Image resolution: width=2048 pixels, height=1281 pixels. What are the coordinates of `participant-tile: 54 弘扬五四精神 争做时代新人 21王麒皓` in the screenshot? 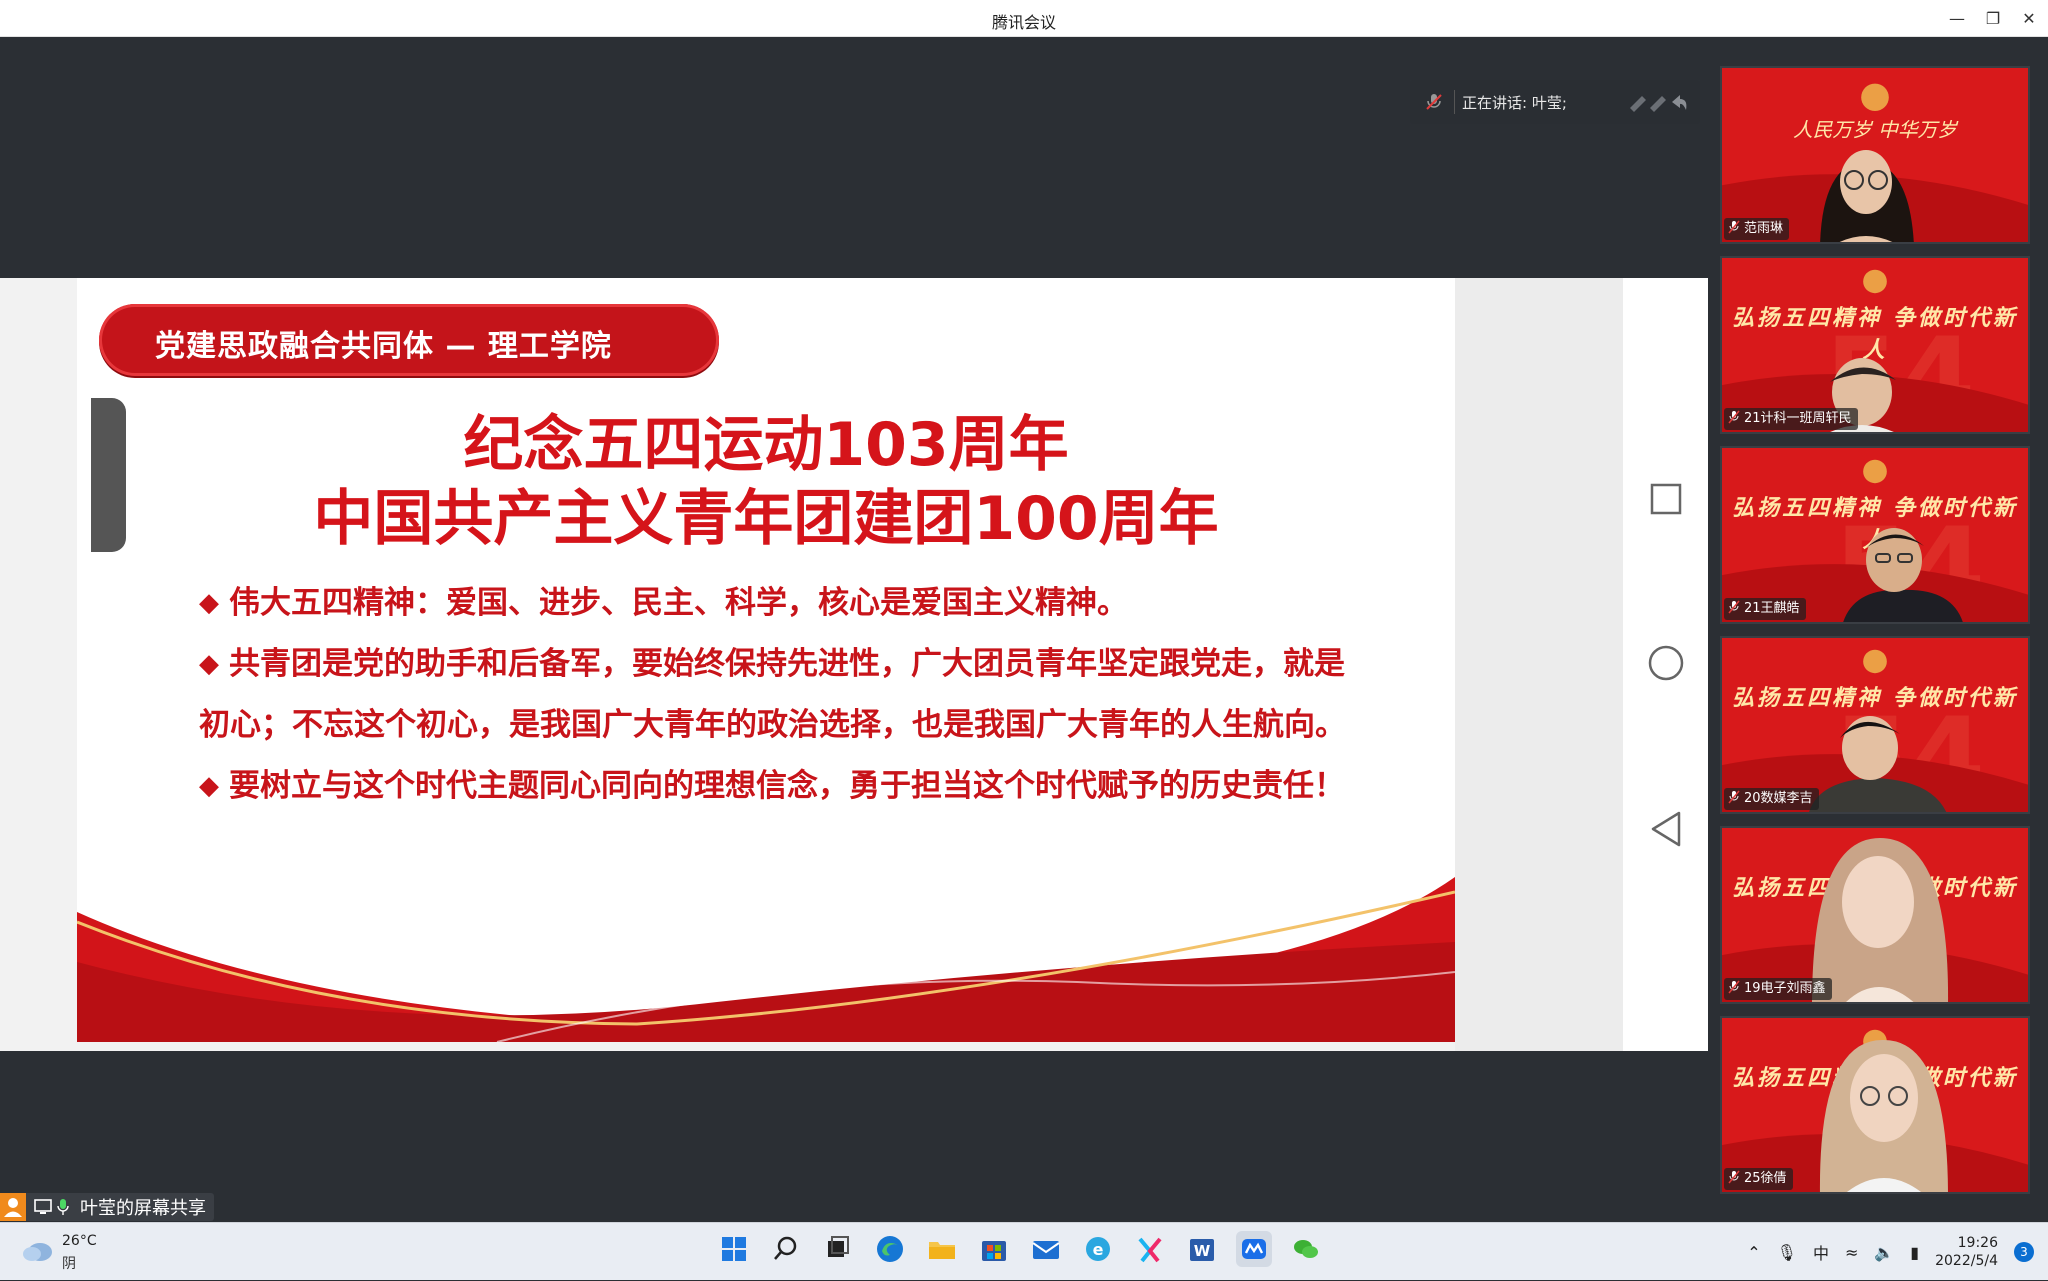 It's located at (1875, 535).